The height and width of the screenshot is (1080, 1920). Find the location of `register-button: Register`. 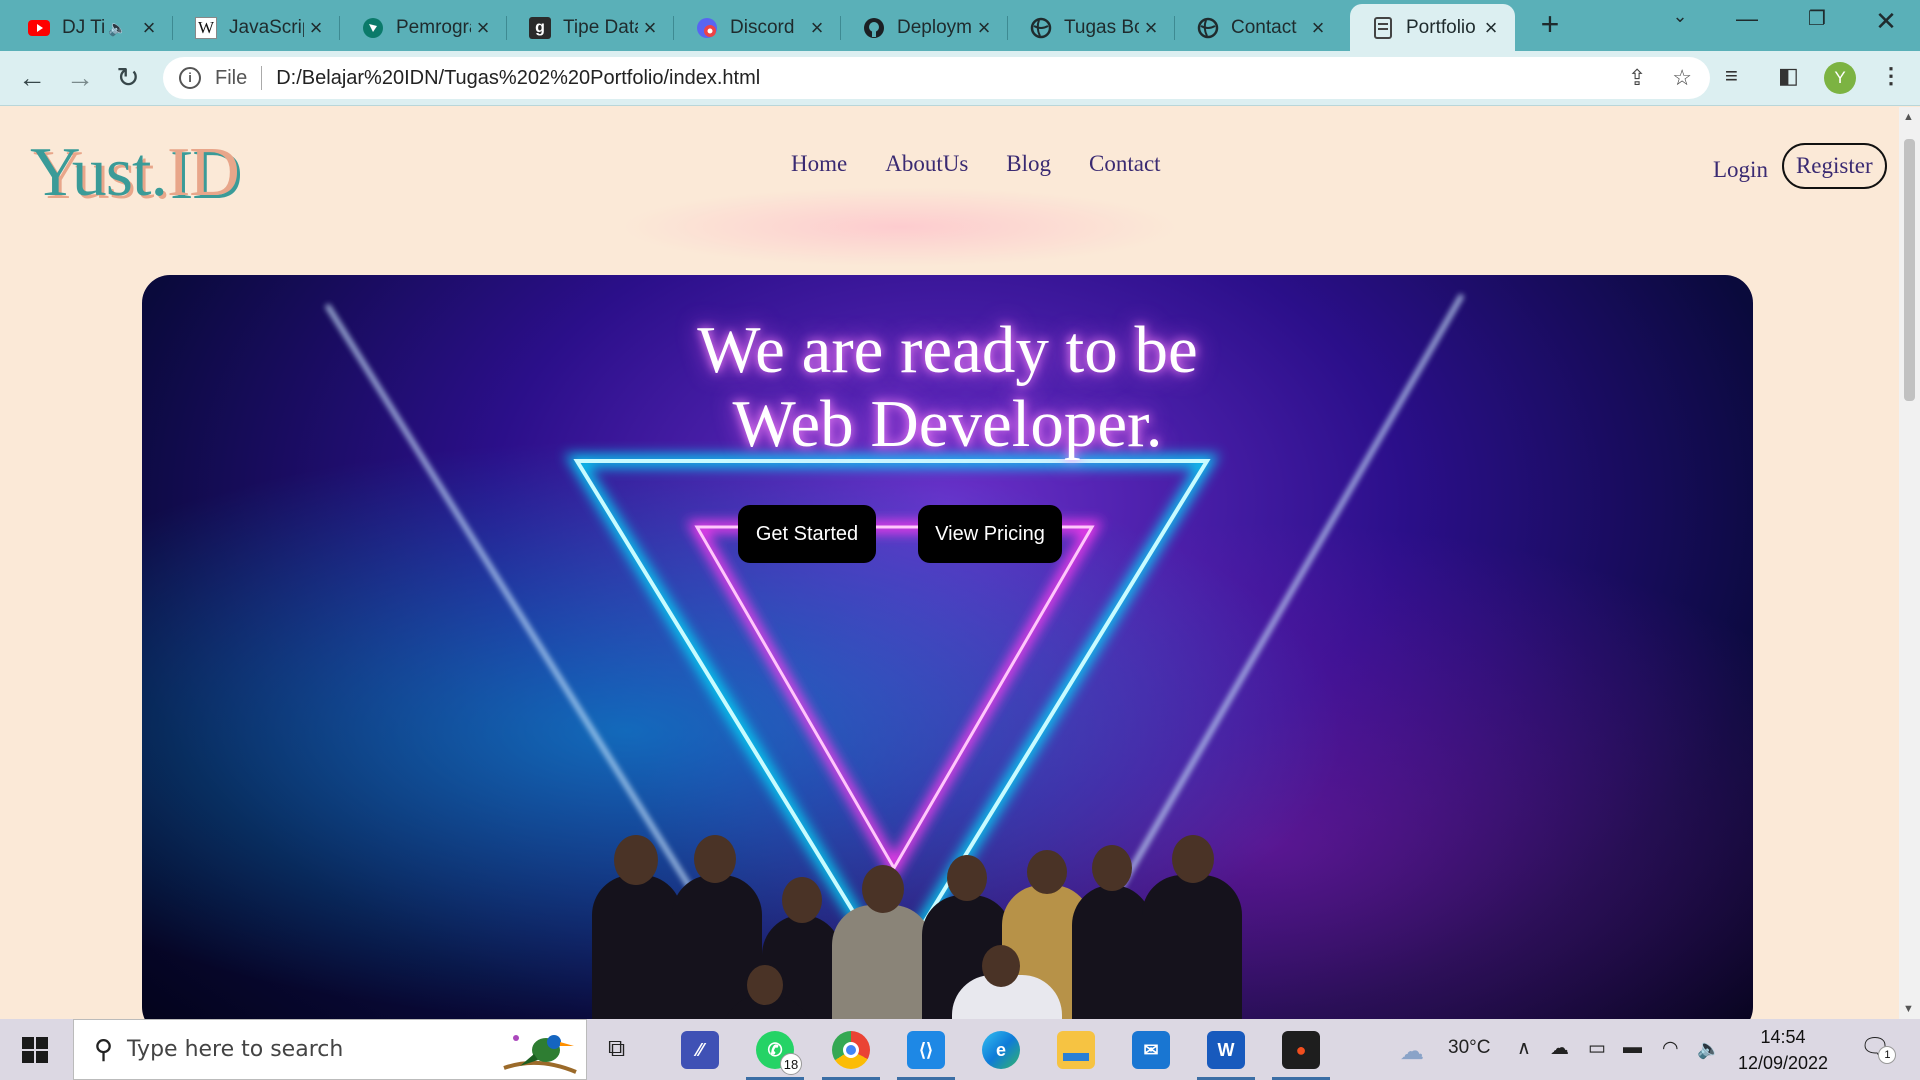

register-button: Register is located at coordinates (1834, 166).